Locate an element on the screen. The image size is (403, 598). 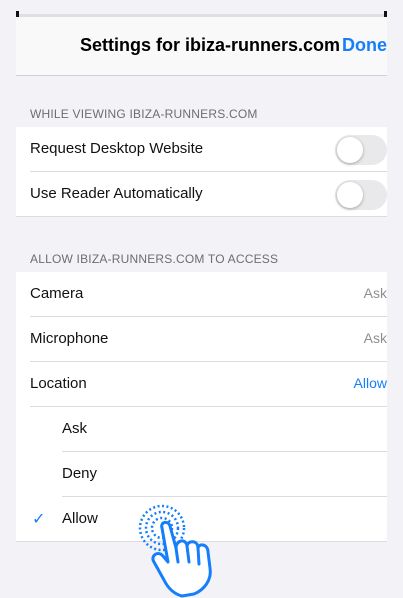
tap-hand-icon is located at coordinates (175, 551).